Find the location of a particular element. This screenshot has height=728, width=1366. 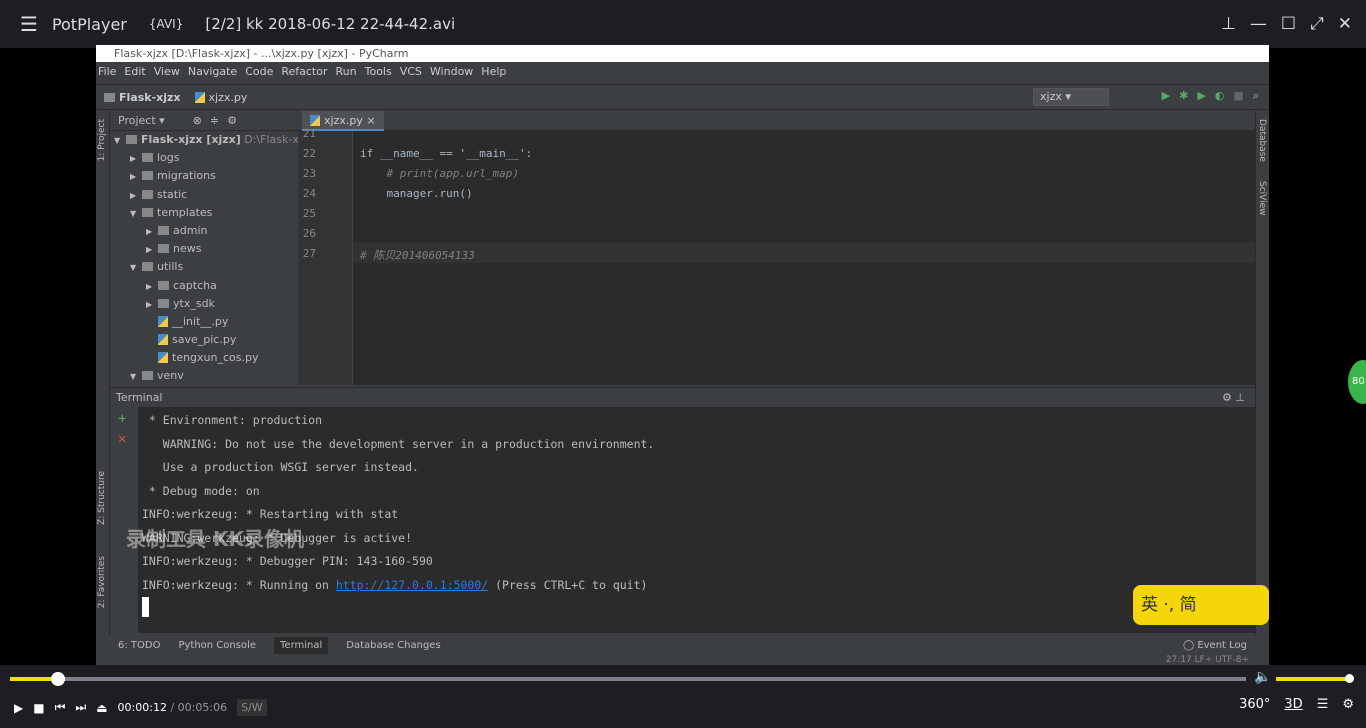

menu-run: Run is located at coordinates (346, 72).